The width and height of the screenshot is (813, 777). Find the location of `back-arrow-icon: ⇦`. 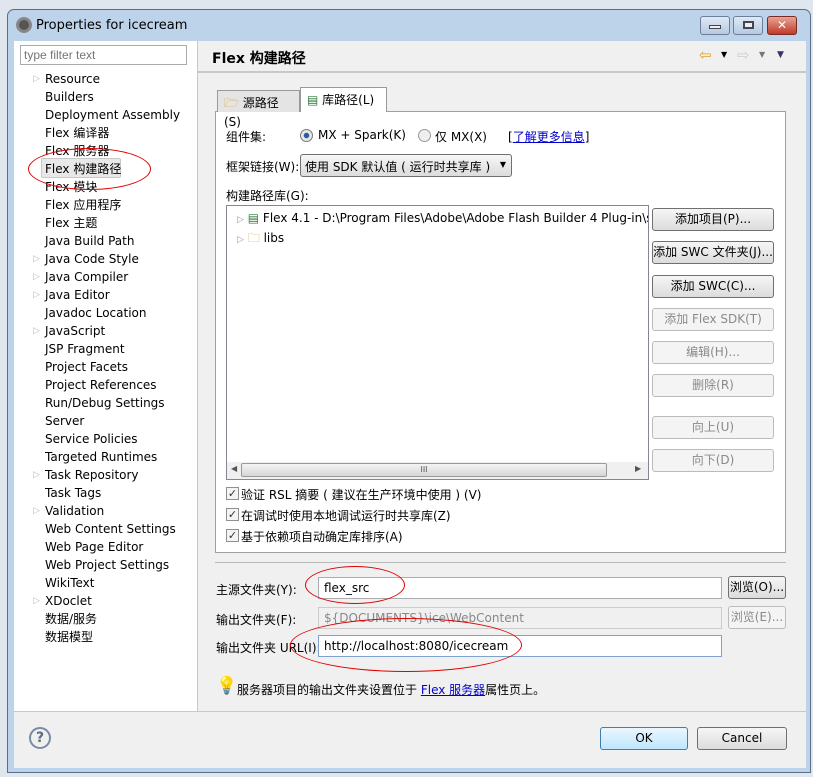

back-arrow-icon: ⇦ is located at coordinates (705, 55).